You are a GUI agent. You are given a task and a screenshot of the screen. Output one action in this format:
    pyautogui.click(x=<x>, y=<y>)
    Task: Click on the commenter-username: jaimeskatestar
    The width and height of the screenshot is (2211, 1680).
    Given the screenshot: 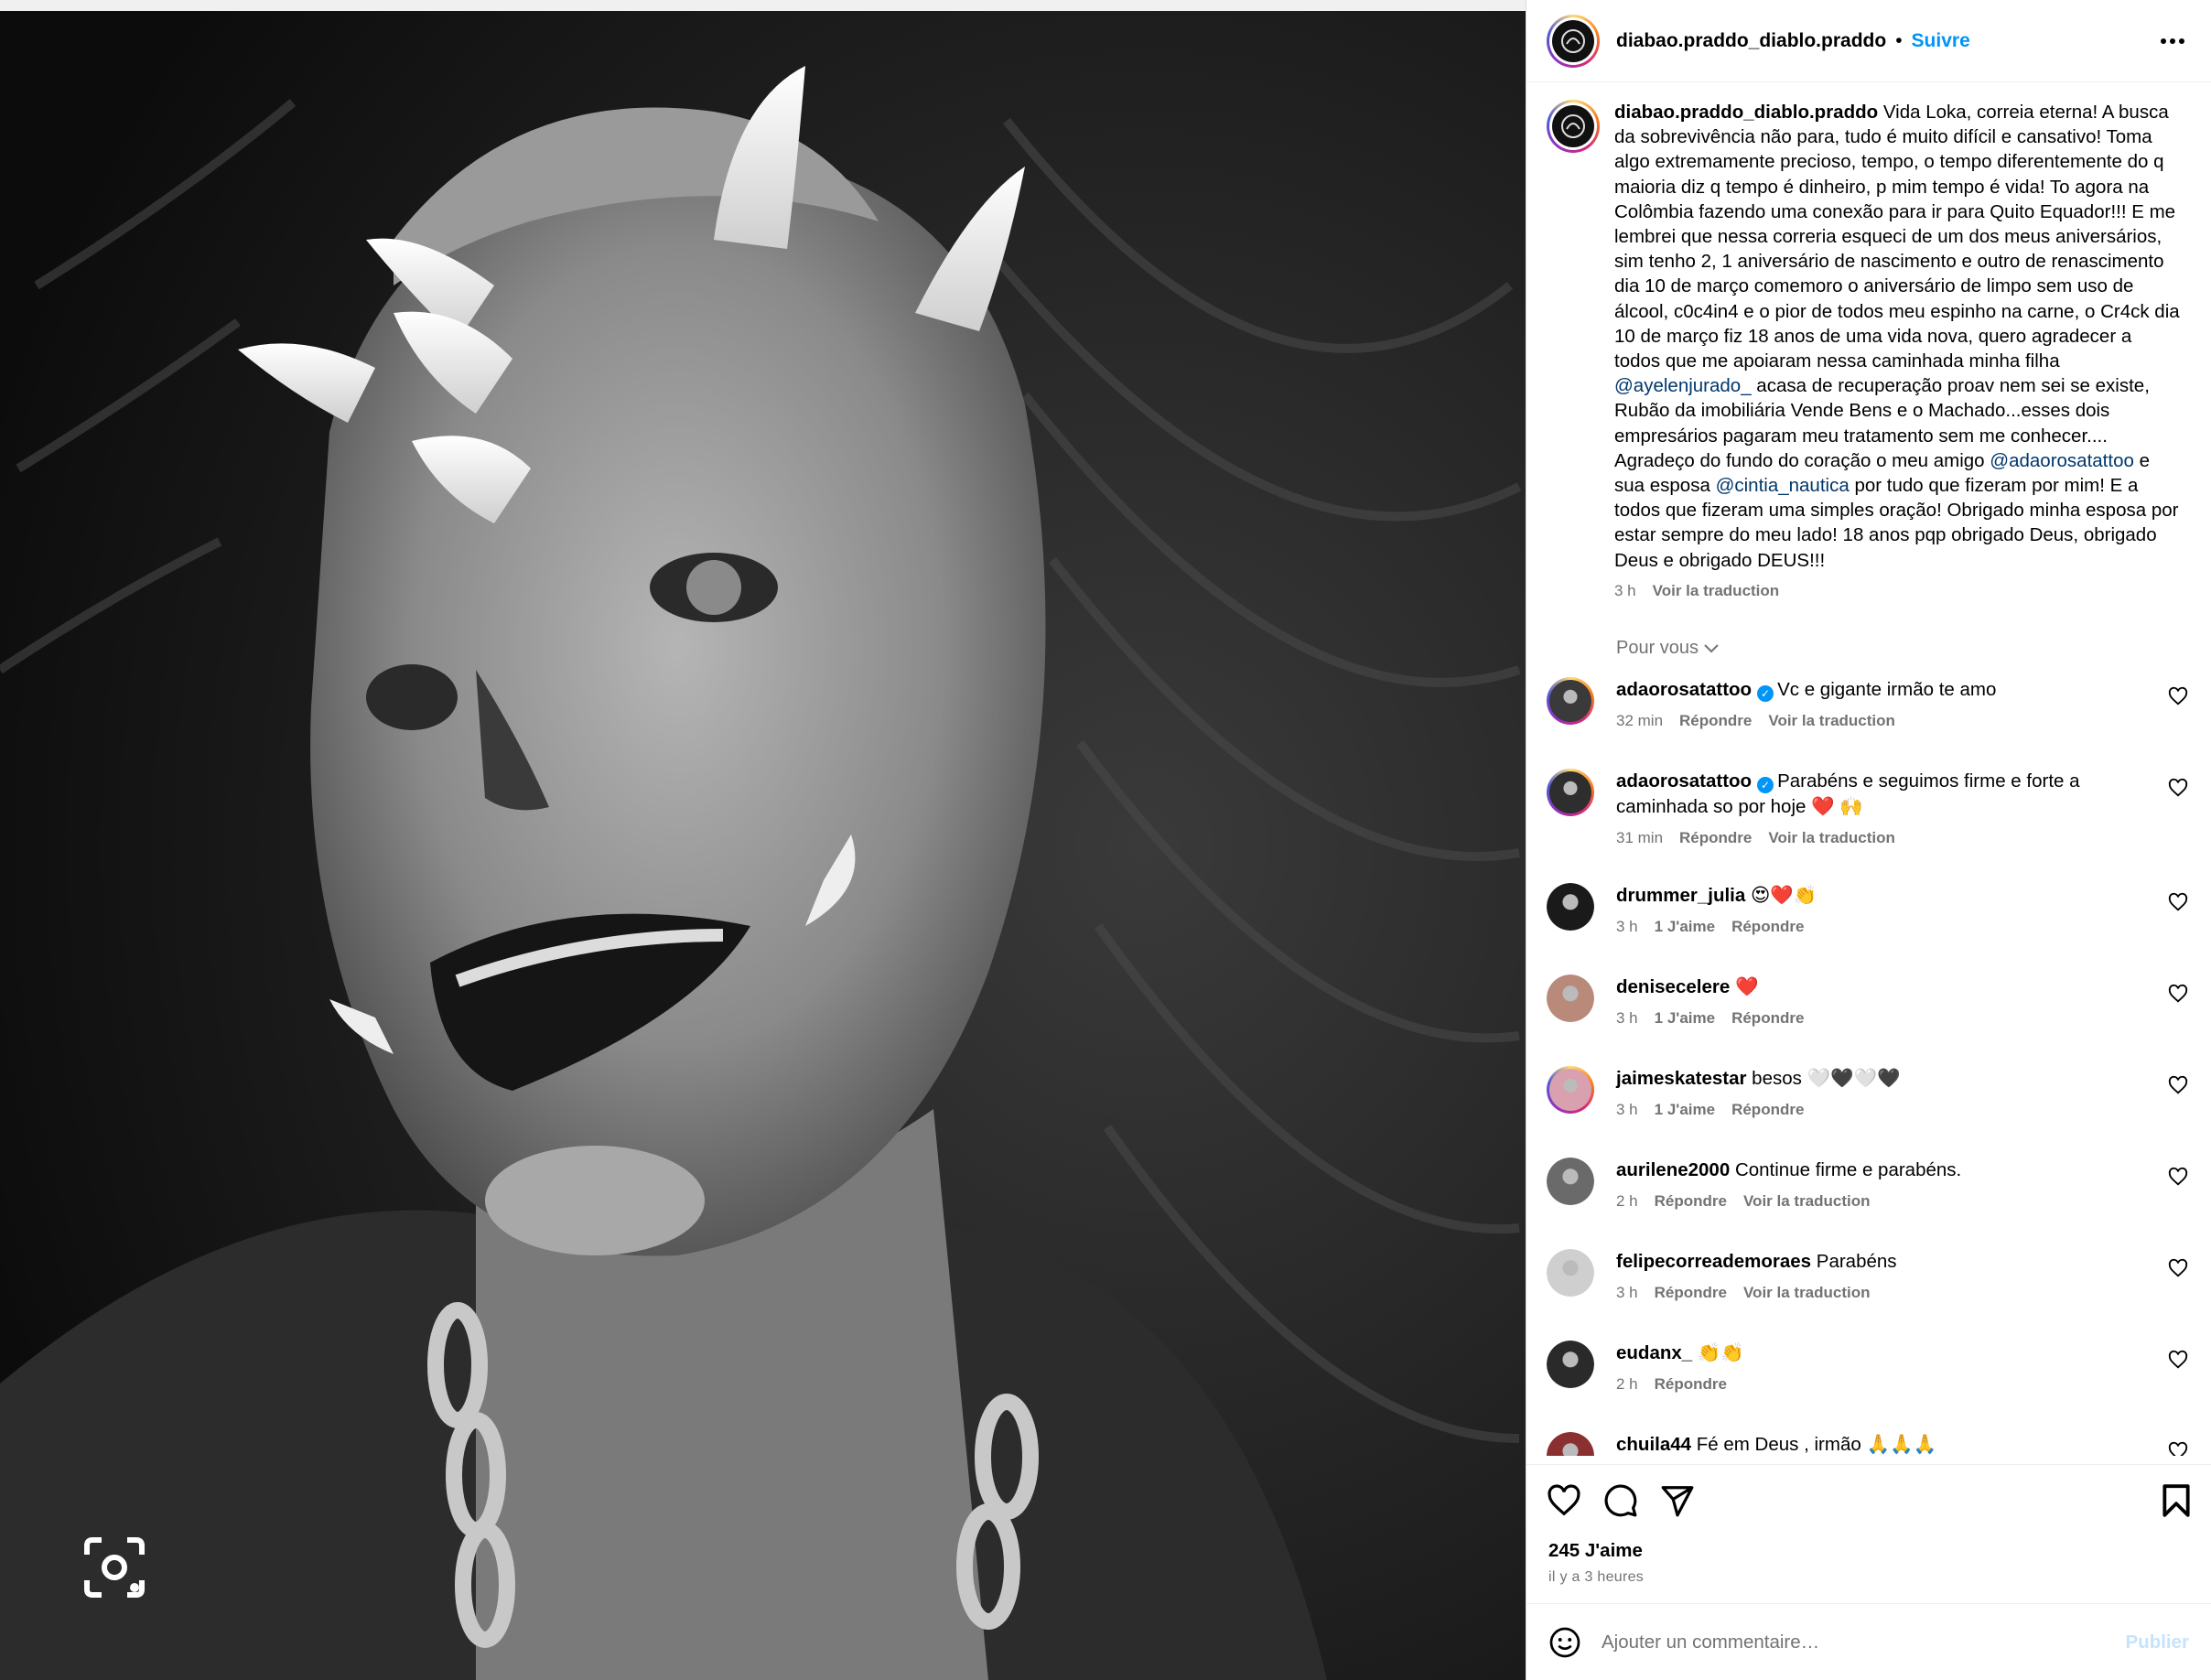 What is the action you would take?
    pyautogui.click(x=1681, y=1078)
    